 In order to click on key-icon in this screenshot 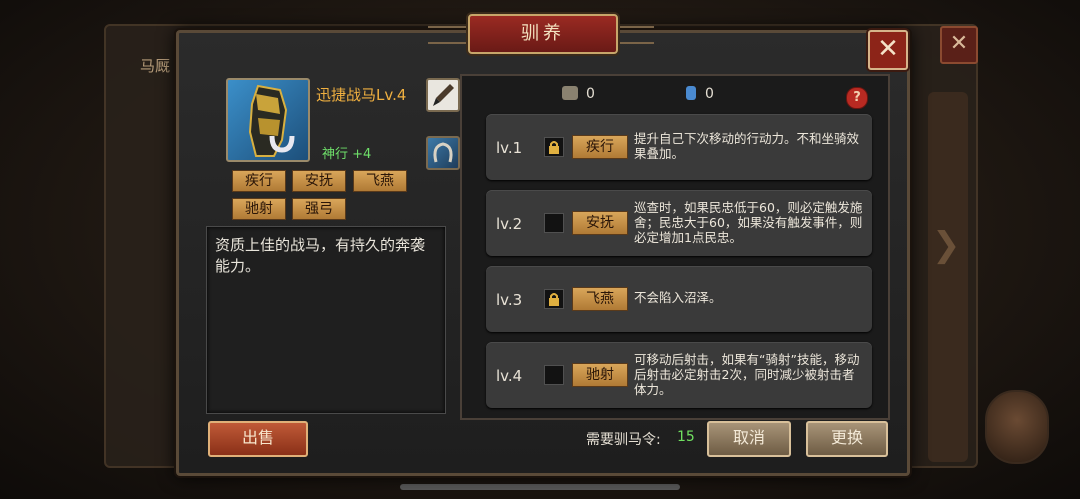, I will do `click(691, 93)`.